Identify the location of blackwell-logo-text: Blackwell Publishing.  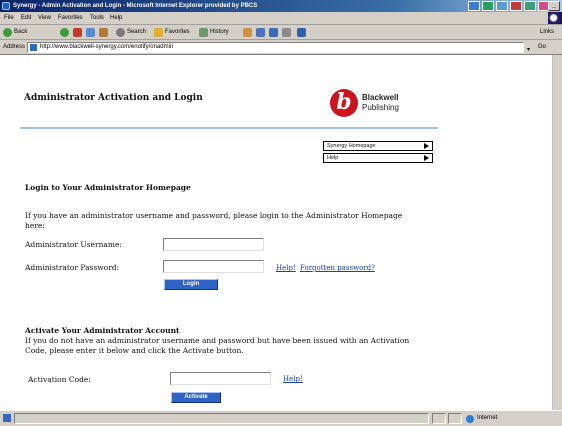
(380, 103).